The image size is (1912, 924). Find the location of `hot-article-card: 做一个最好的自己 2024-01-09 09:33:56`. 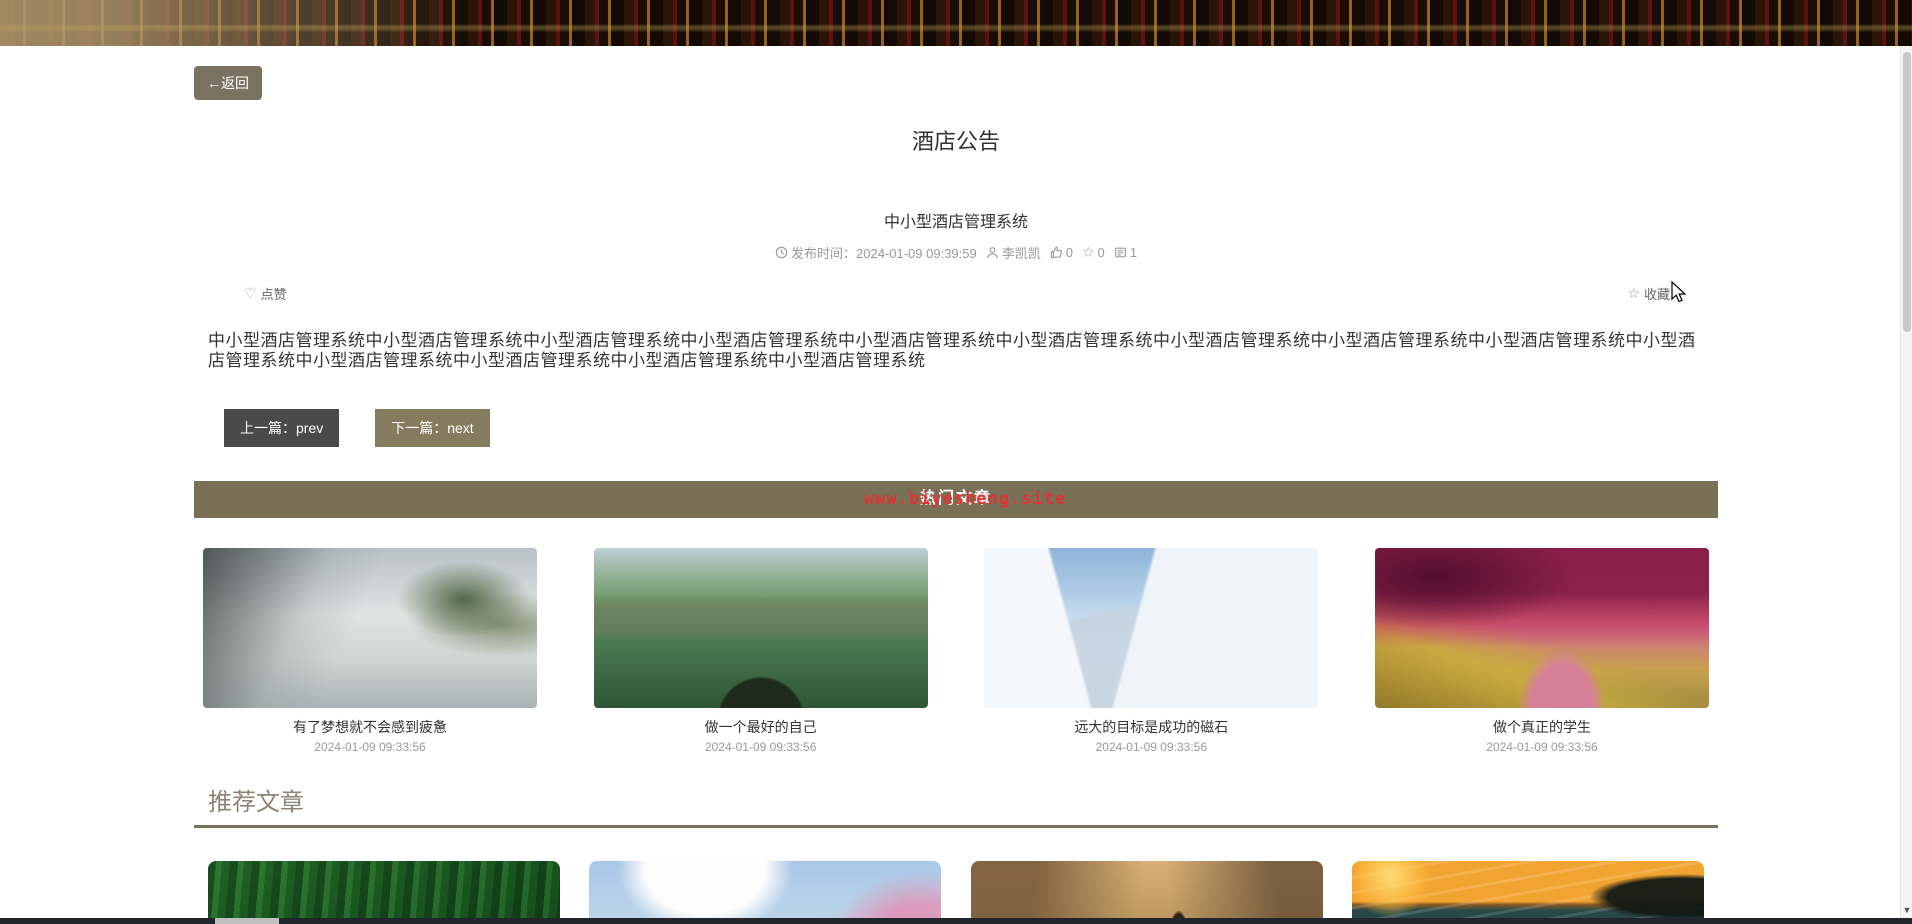

hot-article-card: 做一个最好的自己 2024-01-09 09:33:56 is located at coordinates (760, 651).